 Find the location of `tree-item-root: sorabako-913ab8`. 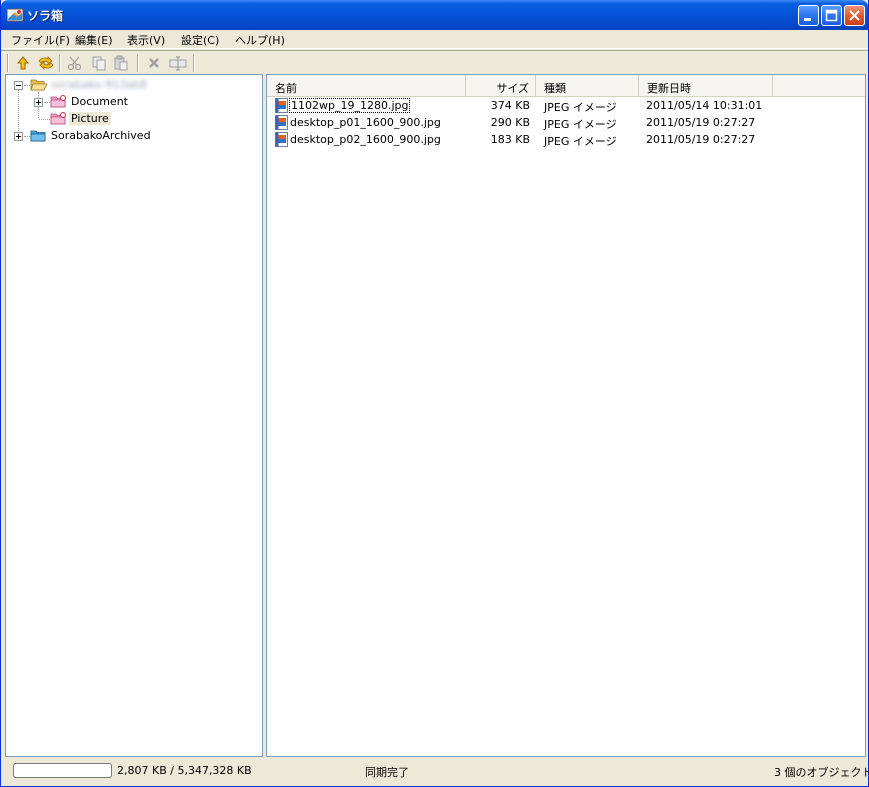

tree-item-root: sorabako-913ab8 is located at coordinates (134, 85).